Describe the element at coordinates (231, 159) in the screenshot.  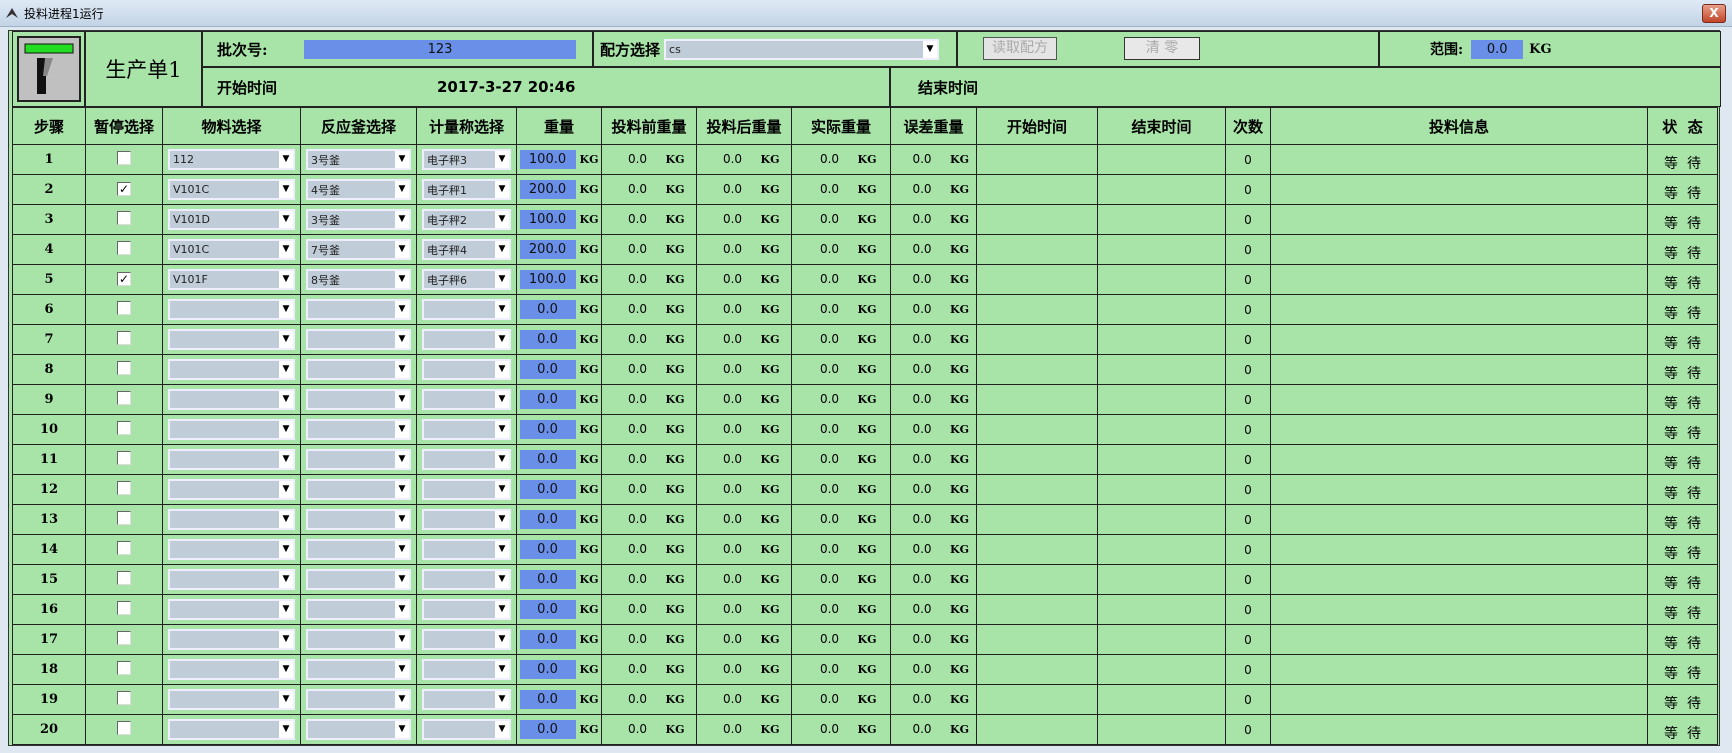
I see `material-select: 112 ▼` at that location.